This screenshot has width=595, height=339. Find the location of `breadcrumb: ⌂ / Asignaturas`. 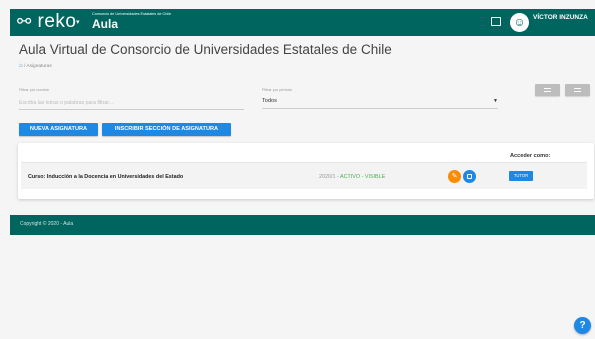

breadcrumb: ⌂ / Asignaturas is located at coordinates (35, 66).